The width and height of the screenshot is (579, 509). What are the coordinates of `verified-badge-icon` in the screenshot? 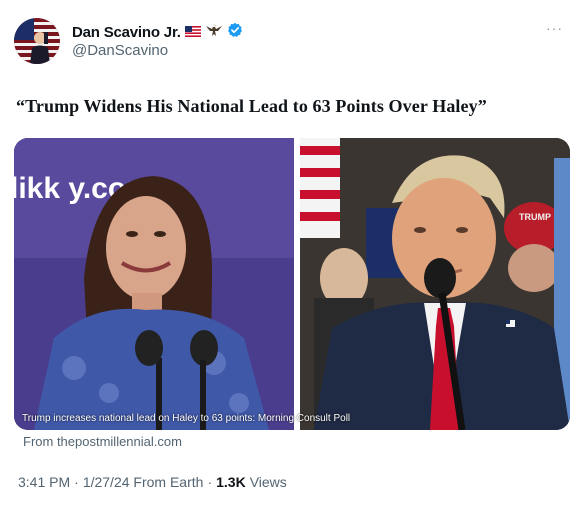 It's located at (235, 32).